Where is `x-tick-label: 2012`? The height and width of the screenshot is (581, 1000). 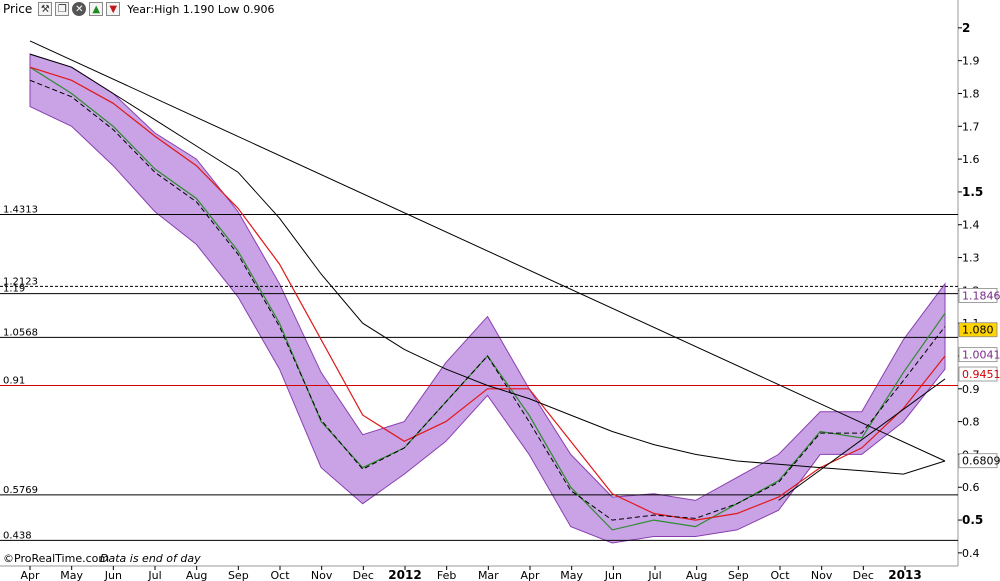 x-tick-label: 2012 is located at coordinates (404, 574).